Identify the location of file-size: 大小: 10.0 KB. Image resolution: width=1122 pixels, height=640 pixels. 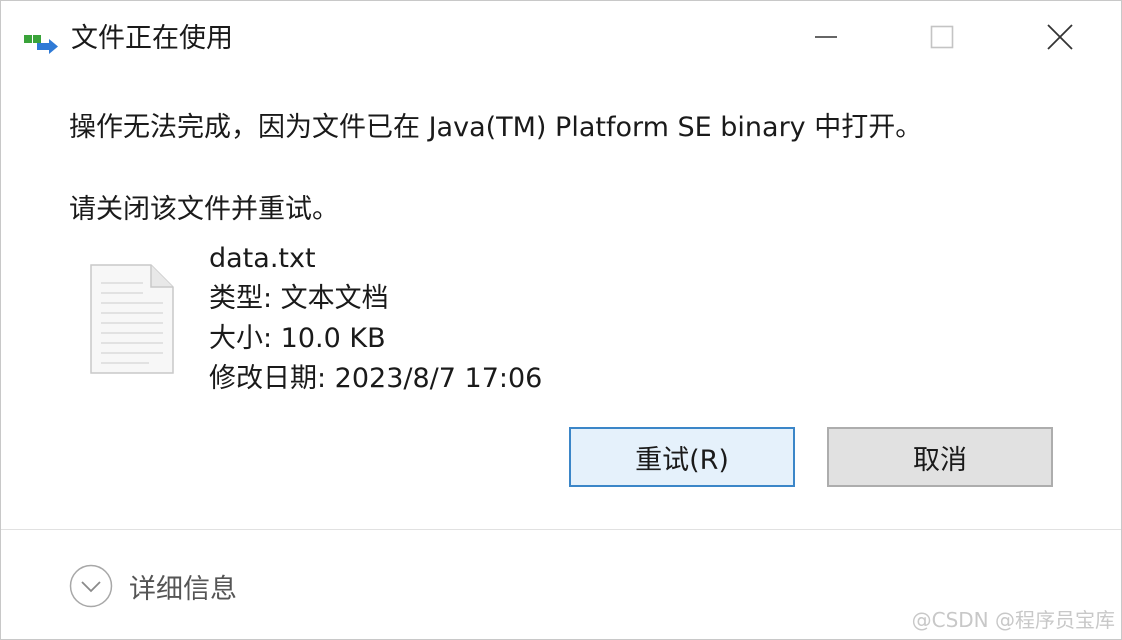
(297, 338).